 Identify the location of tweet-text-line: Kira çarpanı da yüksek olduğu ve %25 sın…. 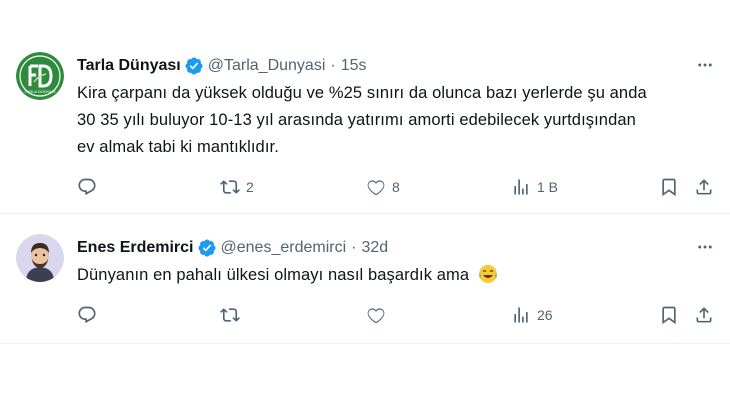
(362, 93).